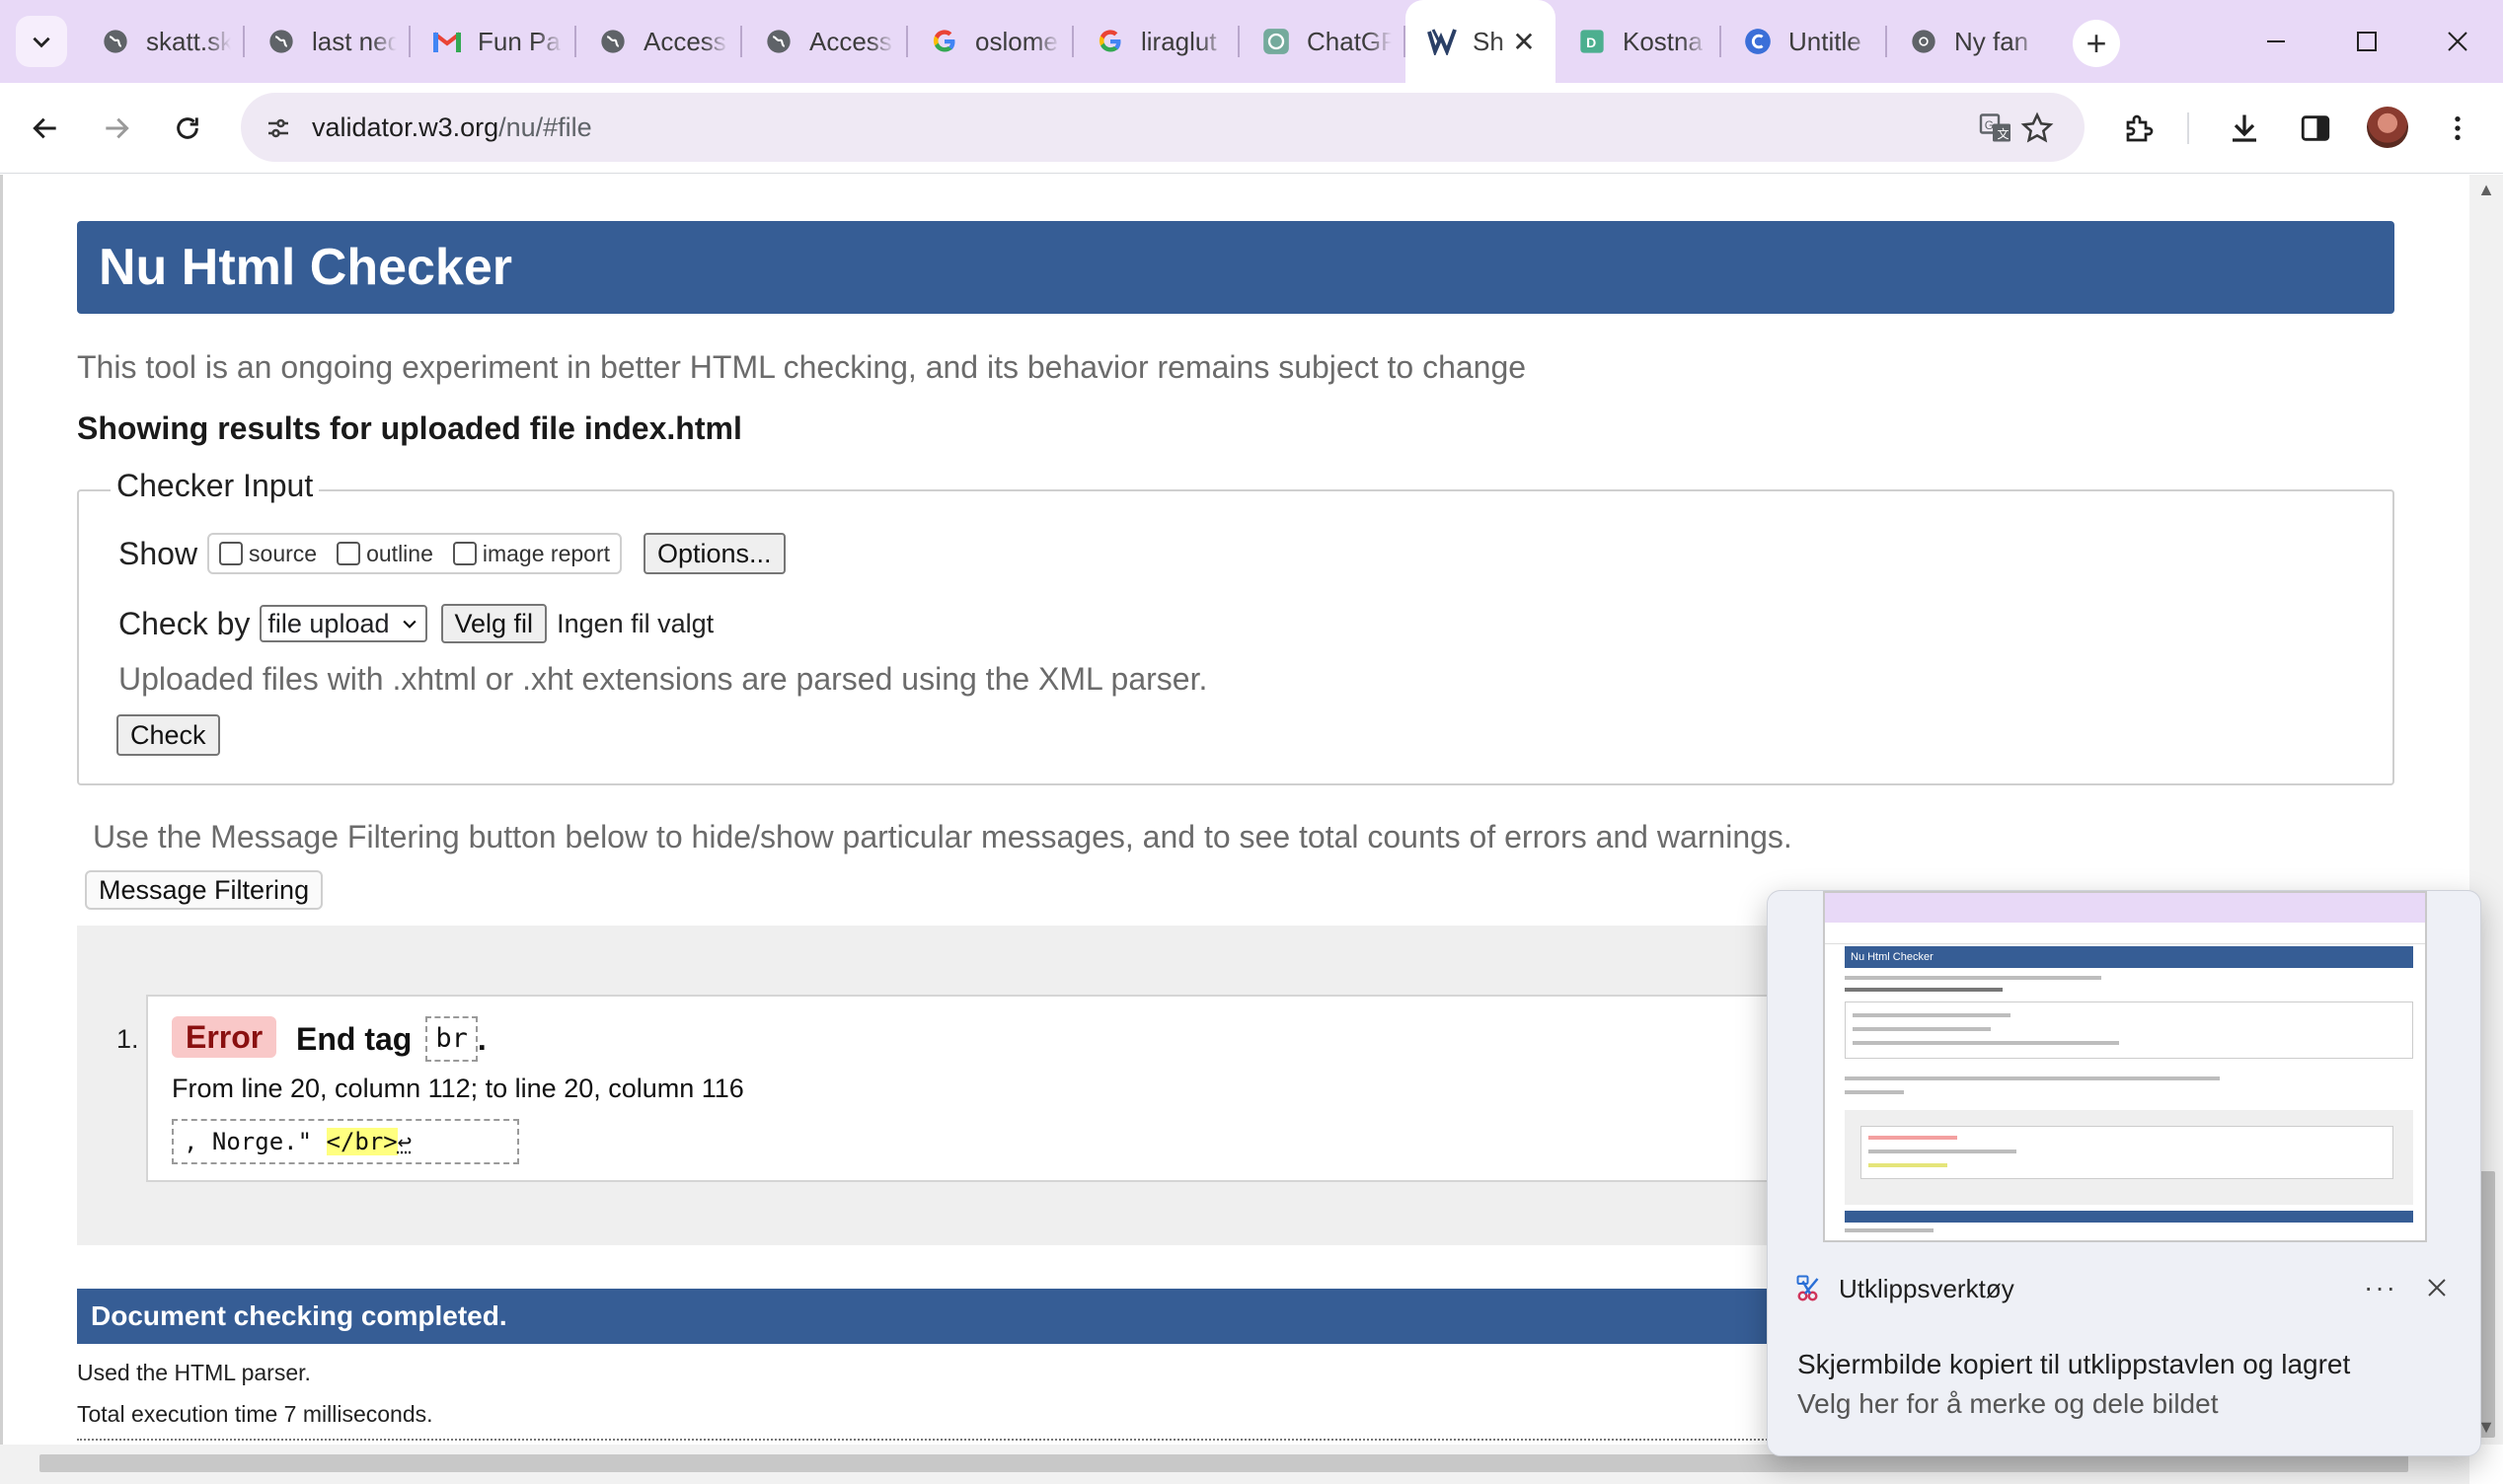  I want to click on chrome-icon, so click(1923, 41).